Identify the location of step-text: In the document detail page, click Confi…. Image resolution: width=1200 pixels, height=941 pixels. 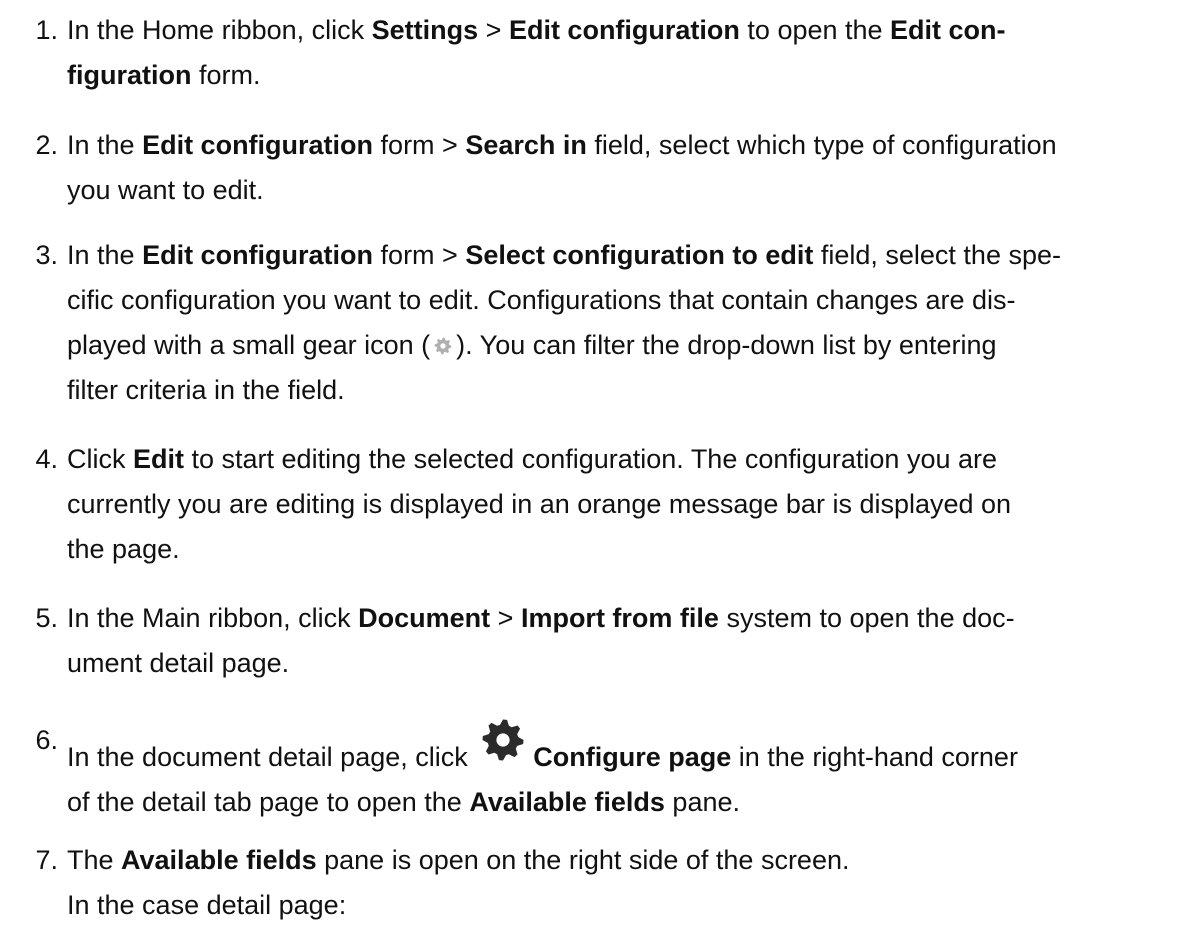
(627, 771).